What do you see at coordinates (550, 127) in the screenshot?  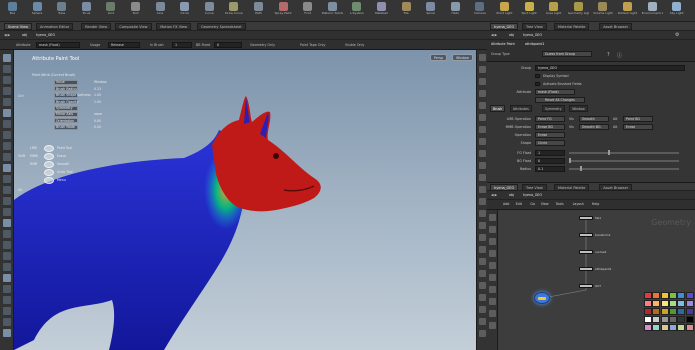 I see `operation-menu: Erase BG` at bounding box center [550, 127].